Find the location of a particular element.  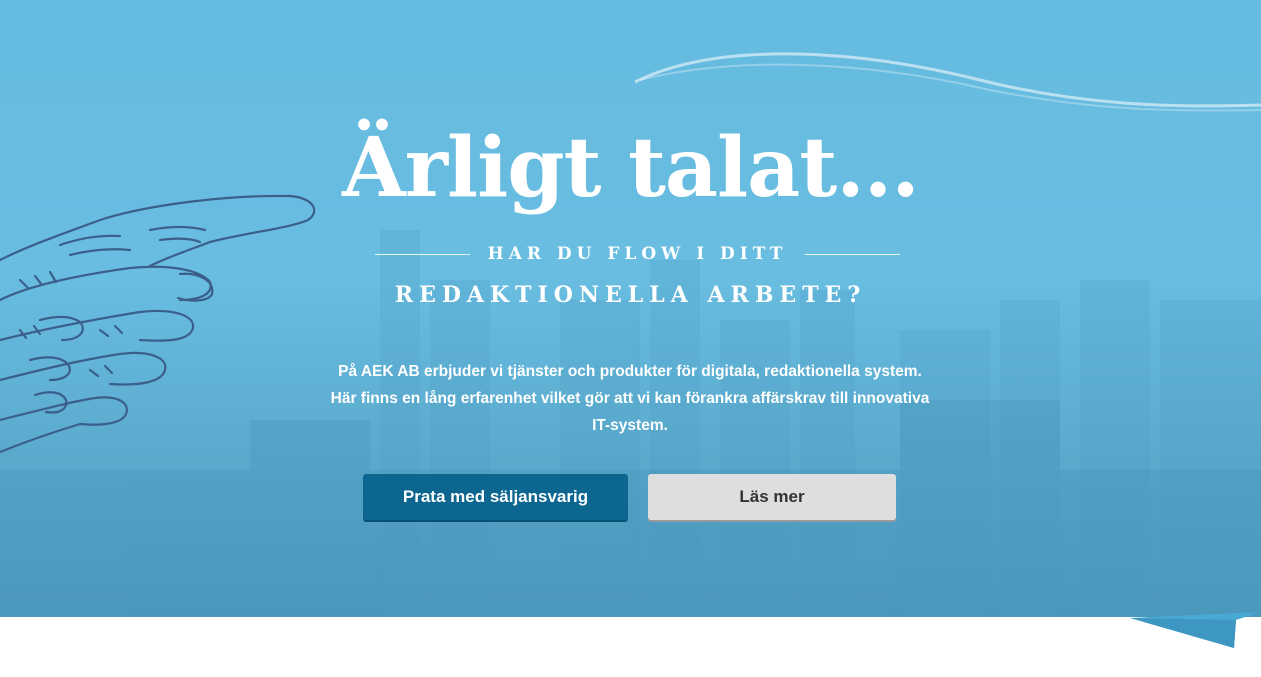

ribbon-corner-icon is located at coordinates (1195, 630).